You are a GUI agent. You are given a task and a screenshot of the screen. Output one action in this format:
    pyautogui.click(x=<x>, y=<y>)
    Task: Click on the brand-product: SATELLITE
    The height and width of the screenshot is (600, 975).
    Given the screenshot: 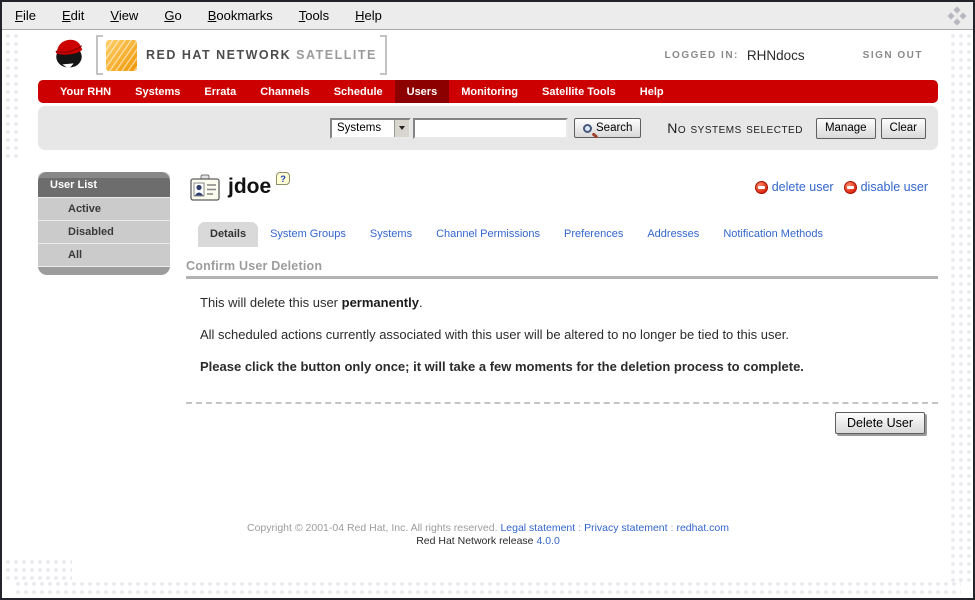 What is the action you would take?
    pyautogui.click(x=336, y=55)
    